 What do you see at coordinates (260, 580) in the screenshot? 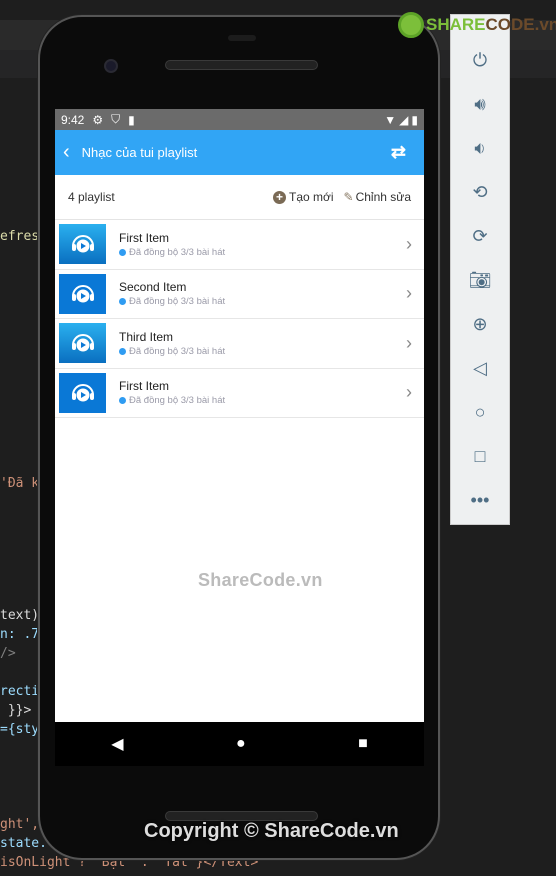
I see `watermark: ShareCode.vn` at bounding box center [260, 580].